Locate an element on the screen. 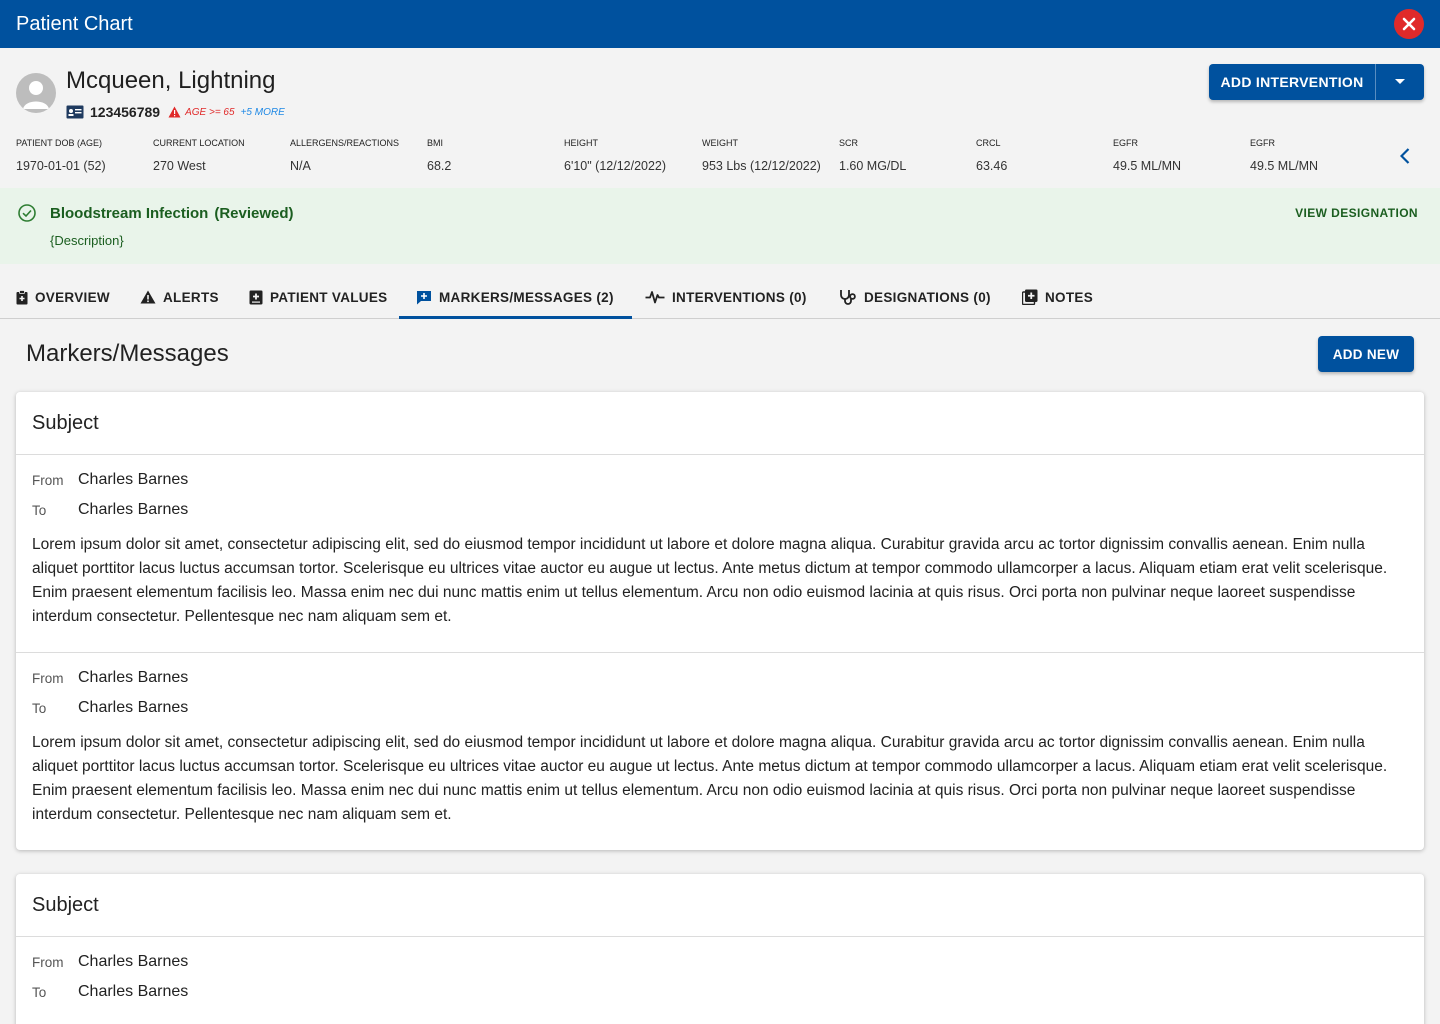 This screenshot has height=1024, width=1440. vital-label: PATIENT DOB (AGE) is located at coordinates (59, 143).